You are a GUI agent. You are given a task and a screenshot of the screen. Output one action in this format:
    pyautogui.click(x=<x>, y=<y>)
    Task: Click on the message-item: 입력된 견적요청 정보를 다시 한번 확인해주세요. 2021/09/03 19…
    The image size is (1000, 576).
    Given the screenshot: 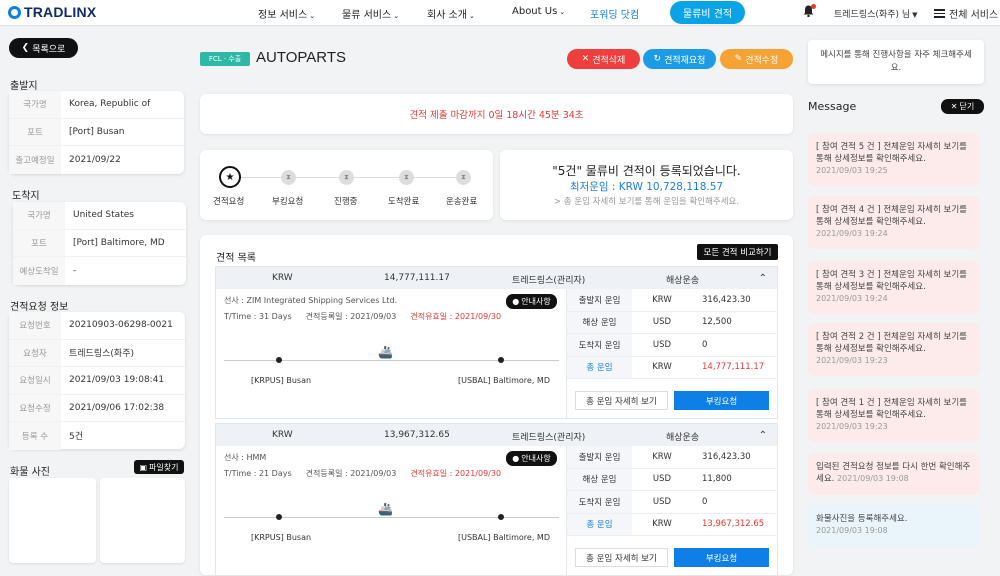 What is the action you would take?
    pyautogui.click(x=894, y=474)
    